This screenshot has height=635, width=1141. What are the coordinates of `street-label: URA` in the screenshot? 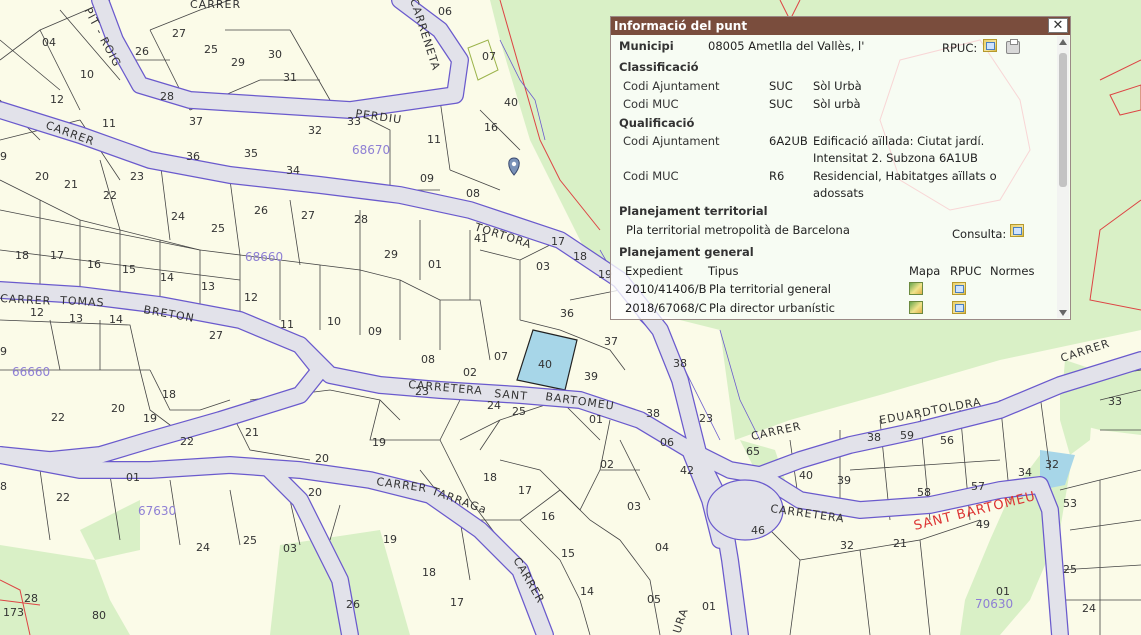 It's located at (680, 620).